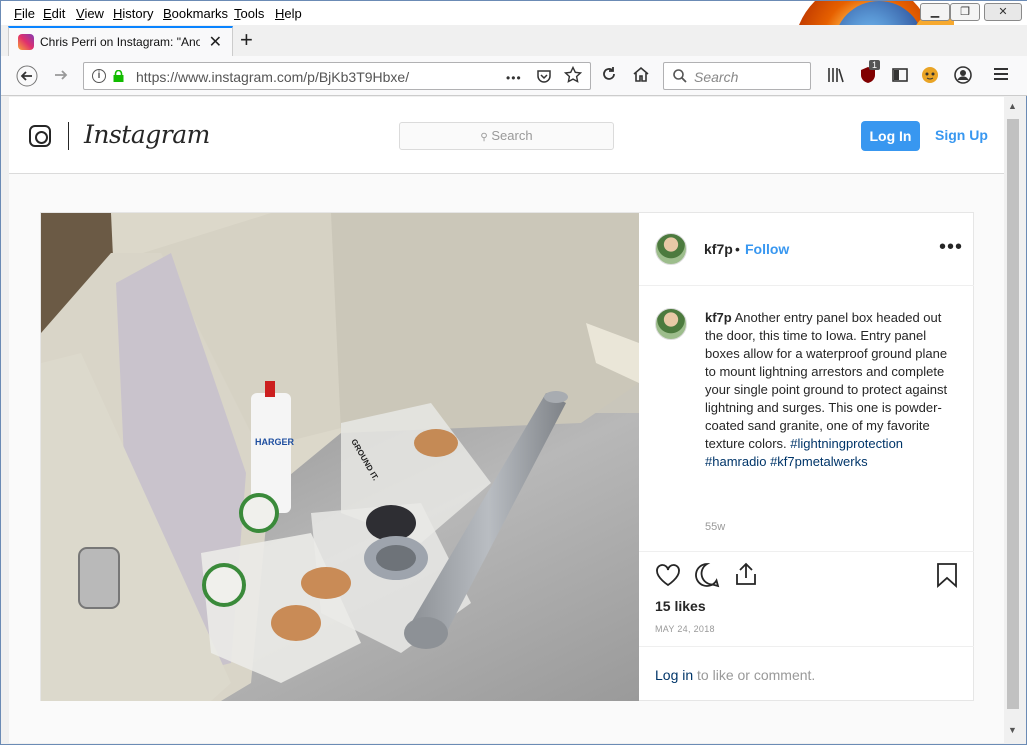  What do you see at coordinates (609, 73) in the screenshot?
I see `reload-icon` at bounding box center [609, 73].